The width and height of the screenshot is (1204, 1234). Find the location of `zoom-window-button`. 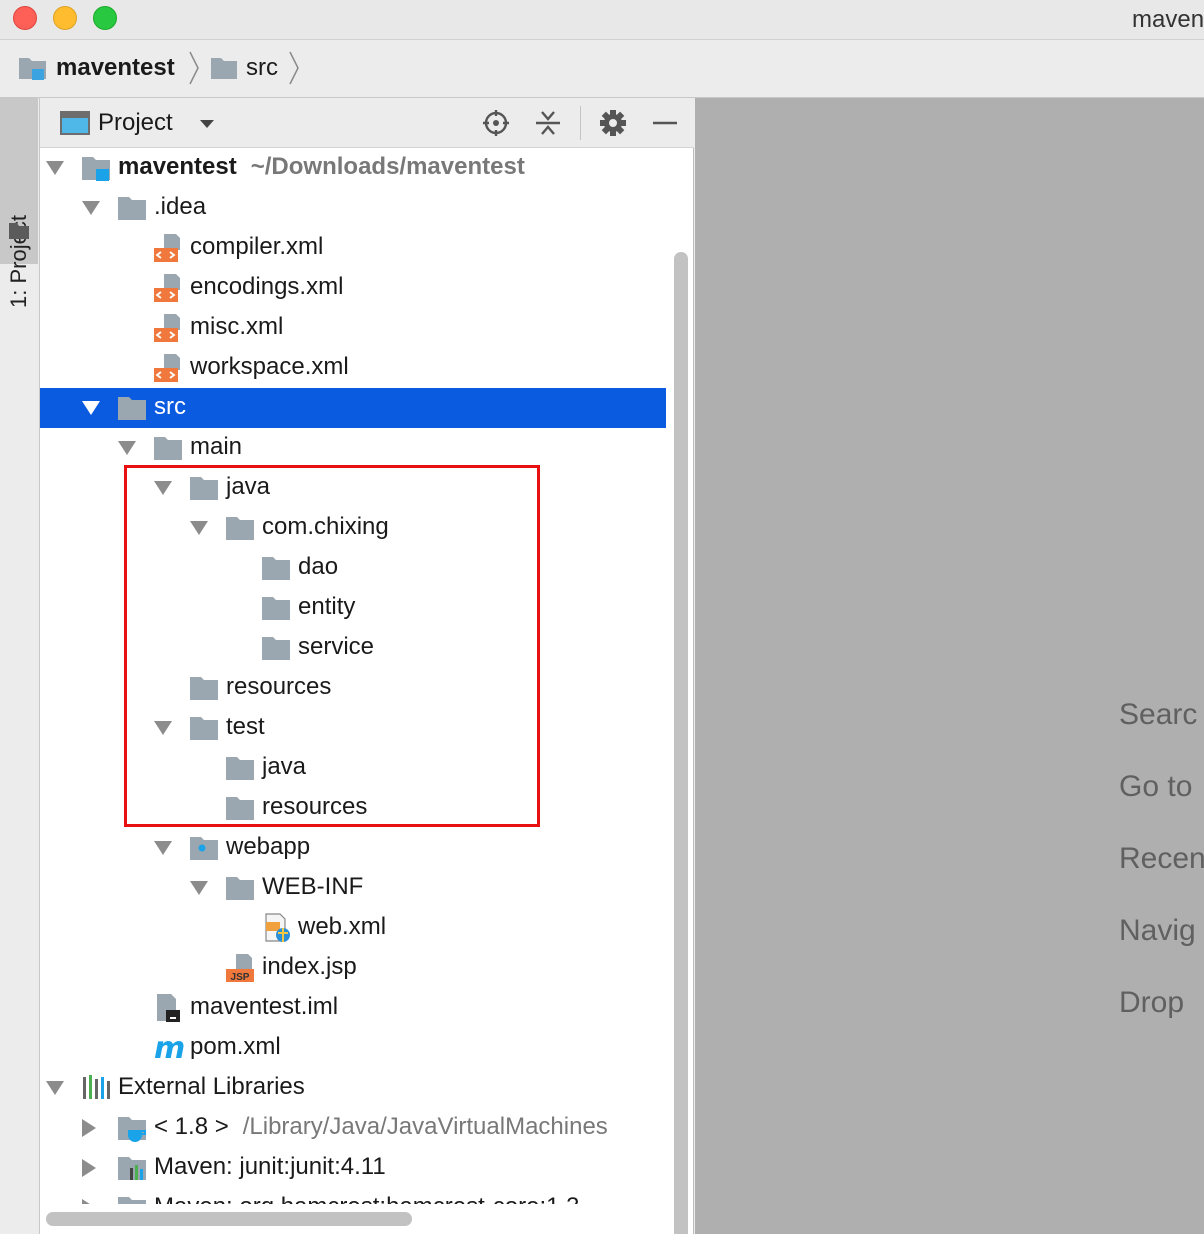

zoom-window-button is located at coordinates (105, 18).